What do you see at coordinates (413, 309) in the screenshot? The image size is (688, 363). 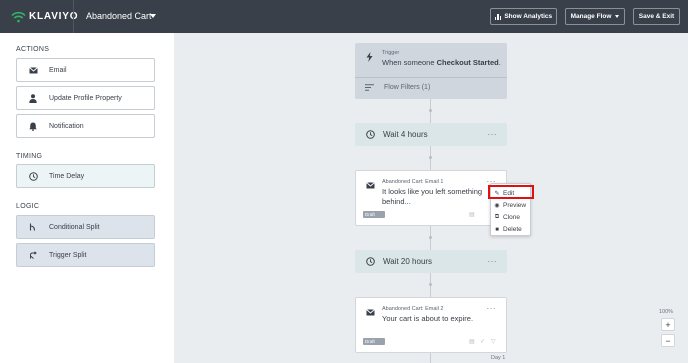 I see `email-caption: Abandoned Cart: Email 2` at bounding box center [413, 309].